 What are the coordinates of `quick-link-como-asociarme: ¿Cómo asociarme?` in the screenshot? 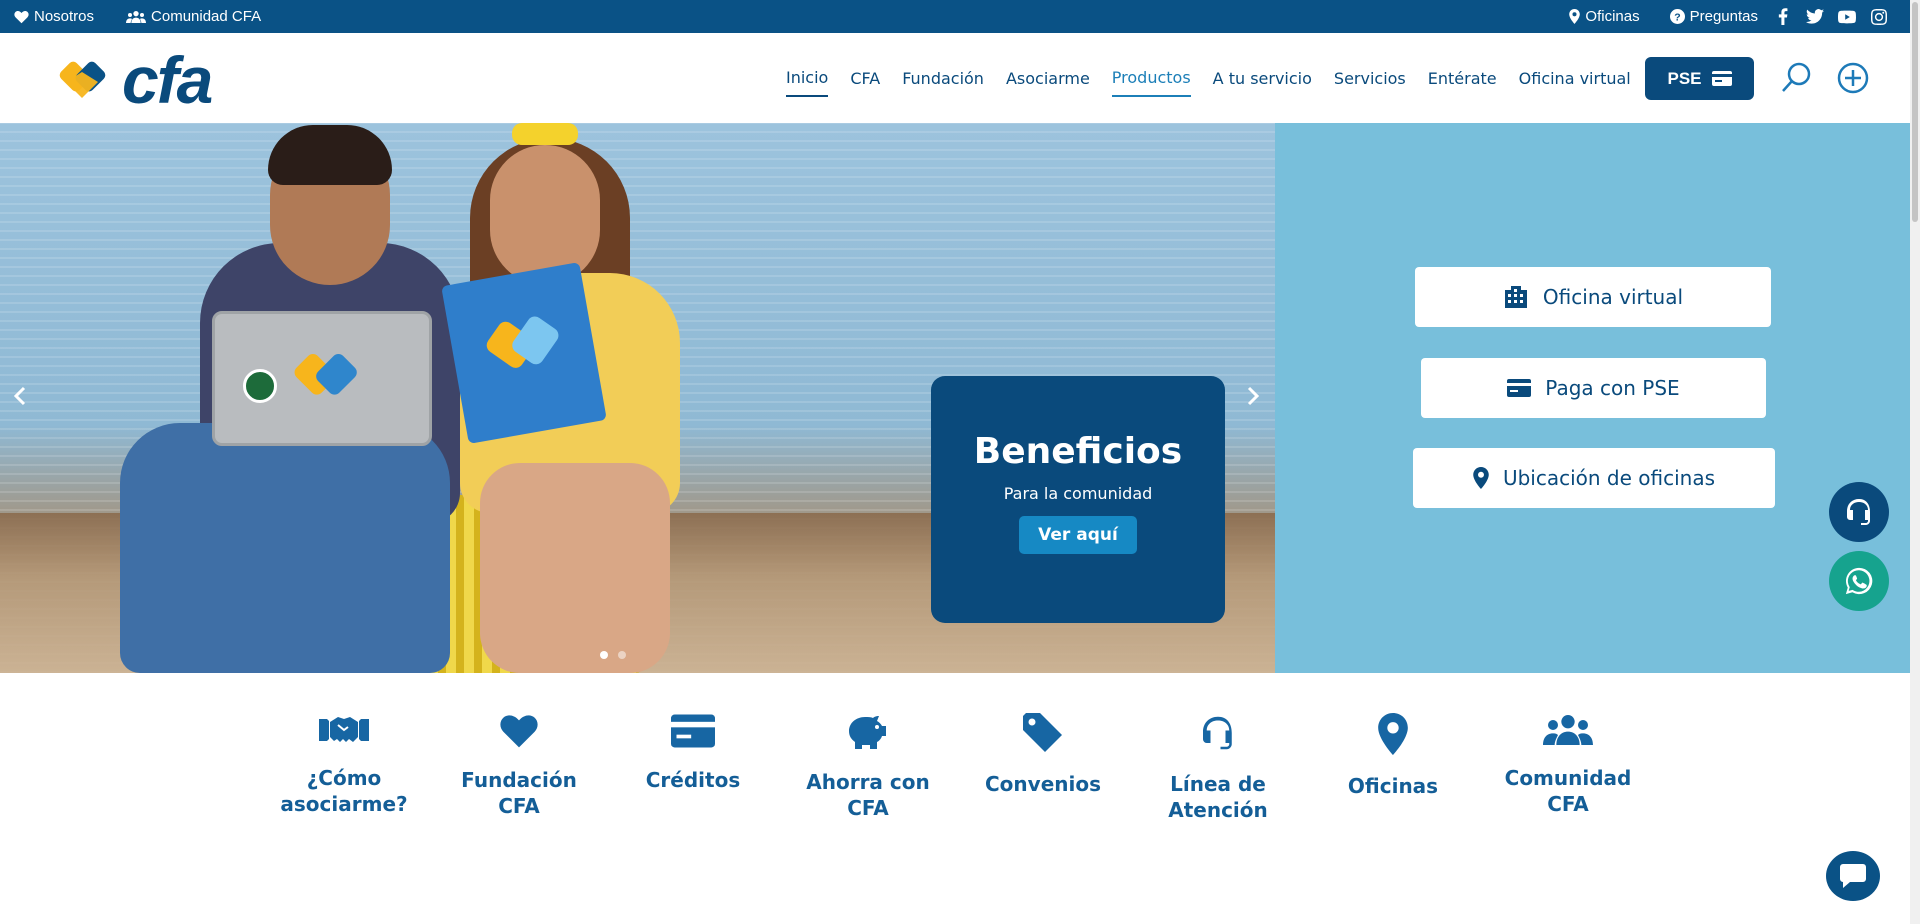 It's located at (344, 765).